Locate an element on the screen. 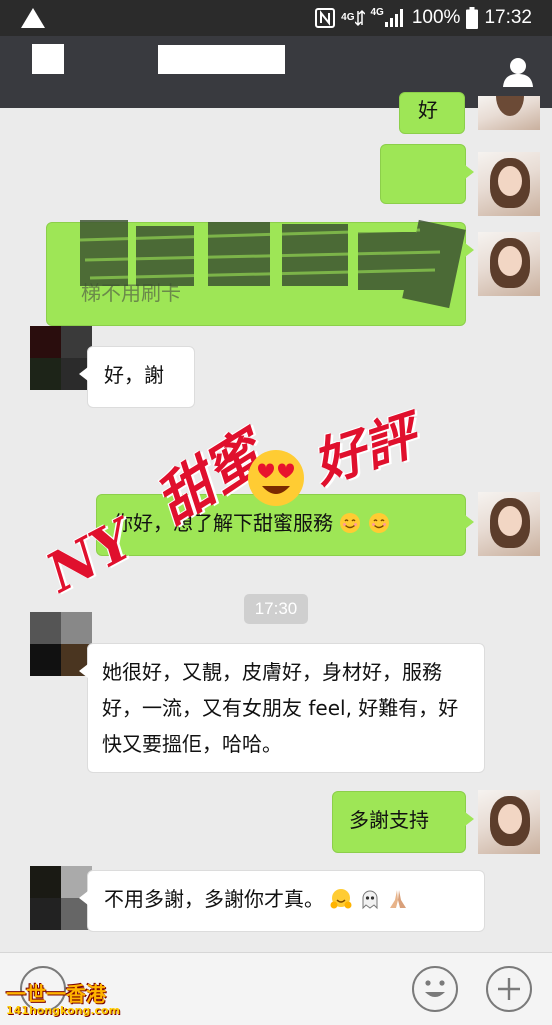  signal-icon: 4G is located at coordinates (388, 18).